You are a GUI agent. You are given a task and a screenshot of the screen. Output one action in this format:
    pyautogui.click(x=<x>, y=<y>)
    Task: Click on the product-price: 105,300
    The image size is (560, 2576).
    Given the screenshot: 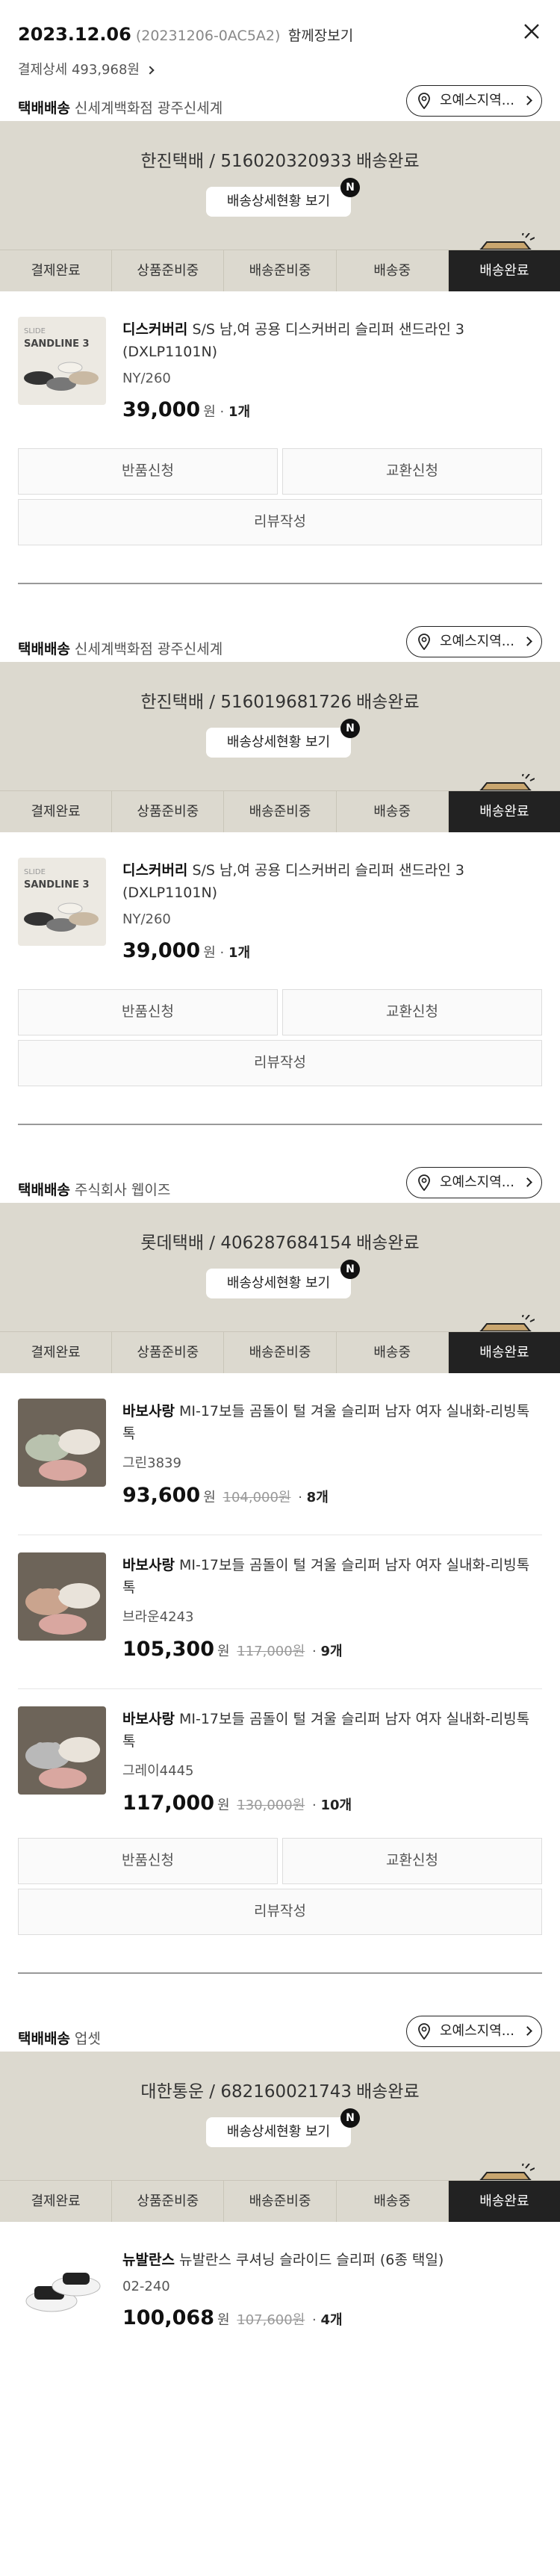 What is the action you would take?
    pyautogui.click(x=168, y=1649)
    